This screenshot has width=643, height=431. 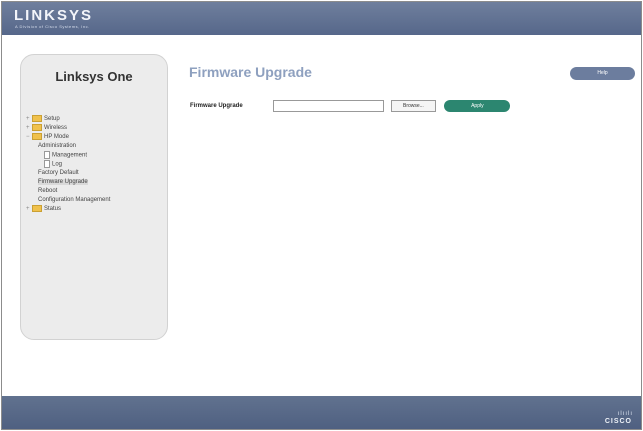 I want to click on nav-item-firmware-upgrade: Firmware Upgrade, so click(x=68, y=182).